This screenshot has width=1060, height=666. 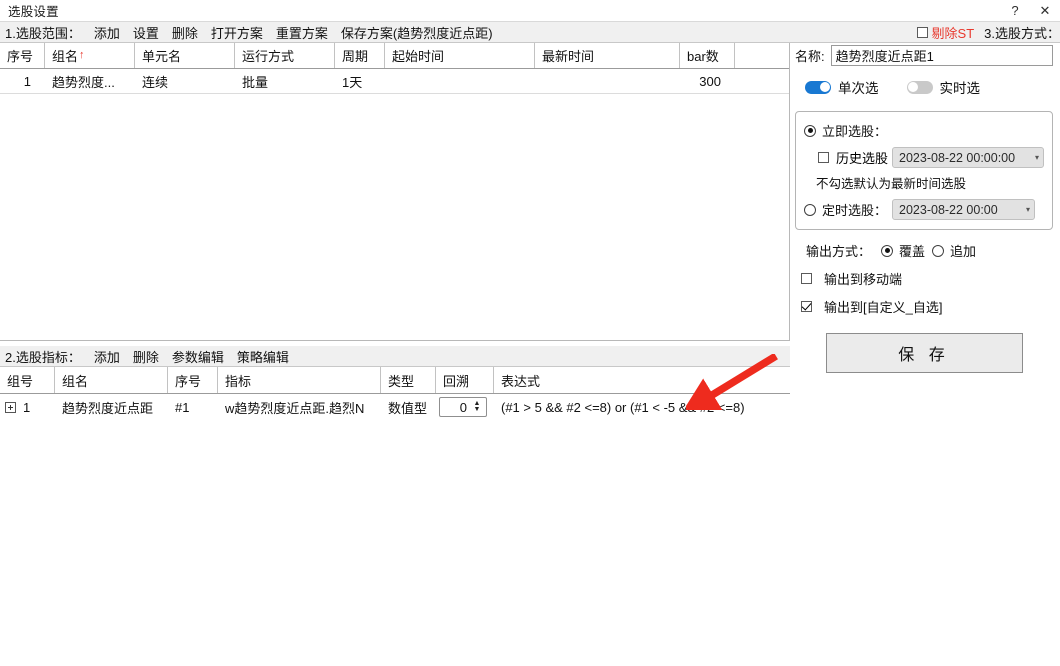 I want to click on cell-type: 数值型, so click(x=408, y=408).